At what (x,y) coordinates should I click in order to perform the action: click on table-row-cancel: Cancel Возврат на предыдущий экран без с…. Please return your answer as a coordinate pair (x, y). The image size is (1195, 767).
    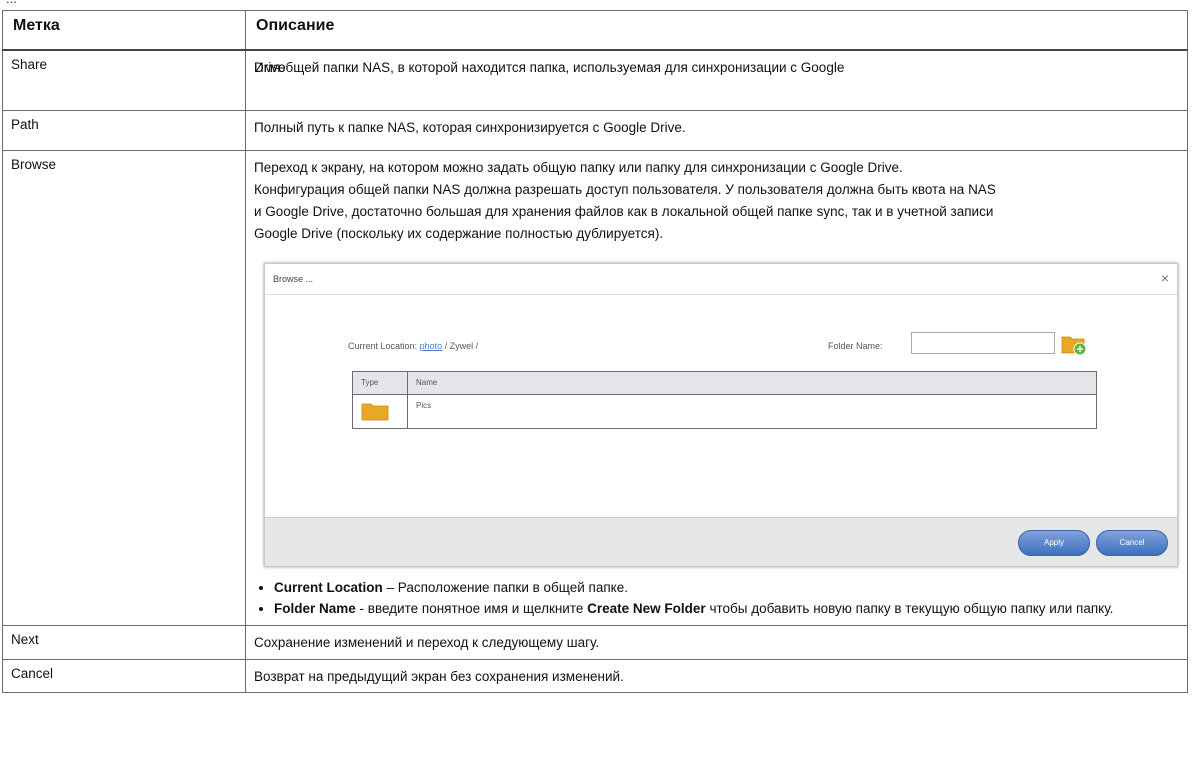
    Looking at the image, I should click on (595, 675).